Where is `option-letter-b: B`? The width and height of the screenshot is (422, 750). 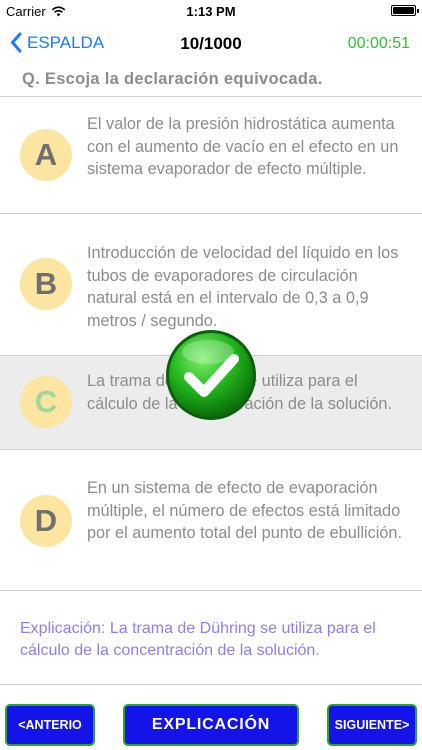 option-letter-b: B is located at coordinates (46, 284).